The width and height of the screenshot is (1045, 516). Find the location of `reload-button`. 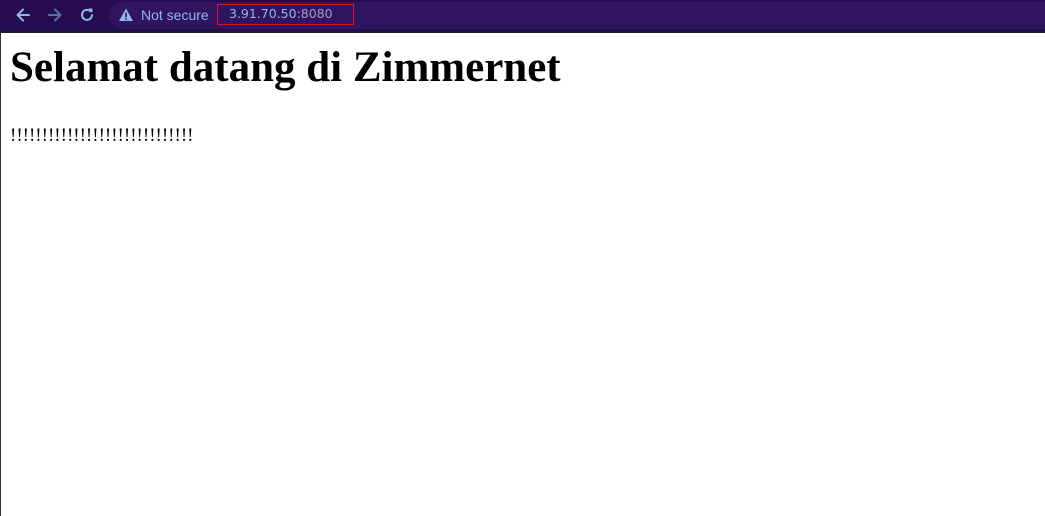

reload-button is located at coordinates (87, 15).